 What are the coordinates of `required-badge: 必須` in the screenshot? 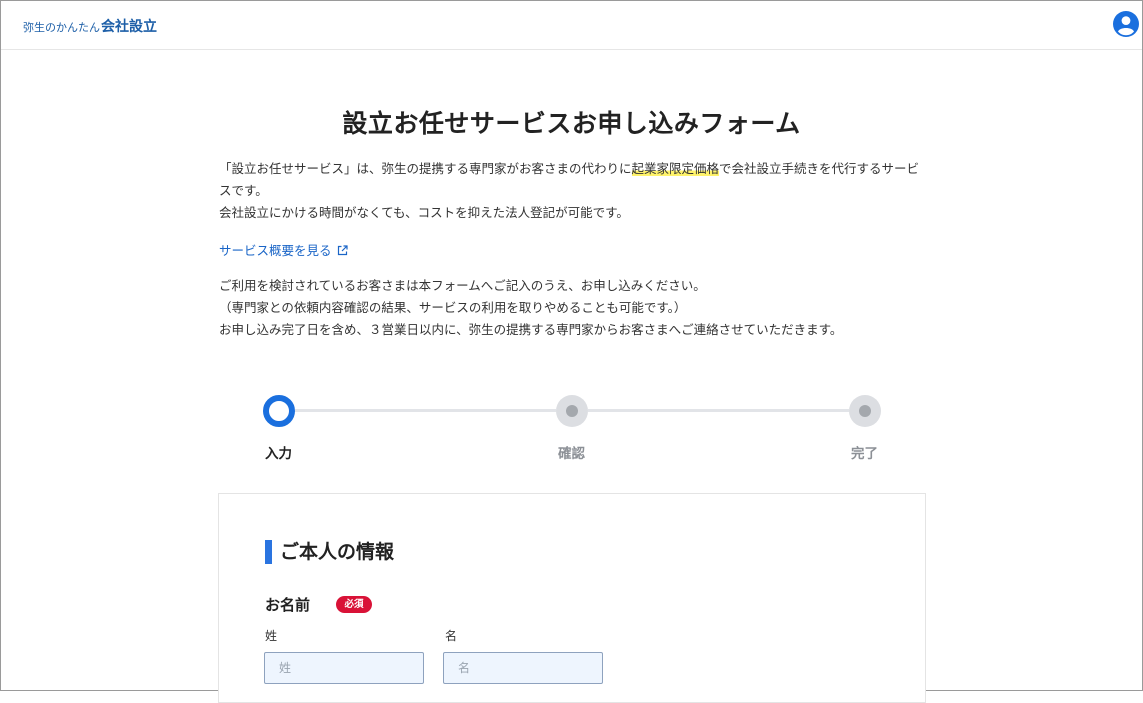 It's located at (354, 604).